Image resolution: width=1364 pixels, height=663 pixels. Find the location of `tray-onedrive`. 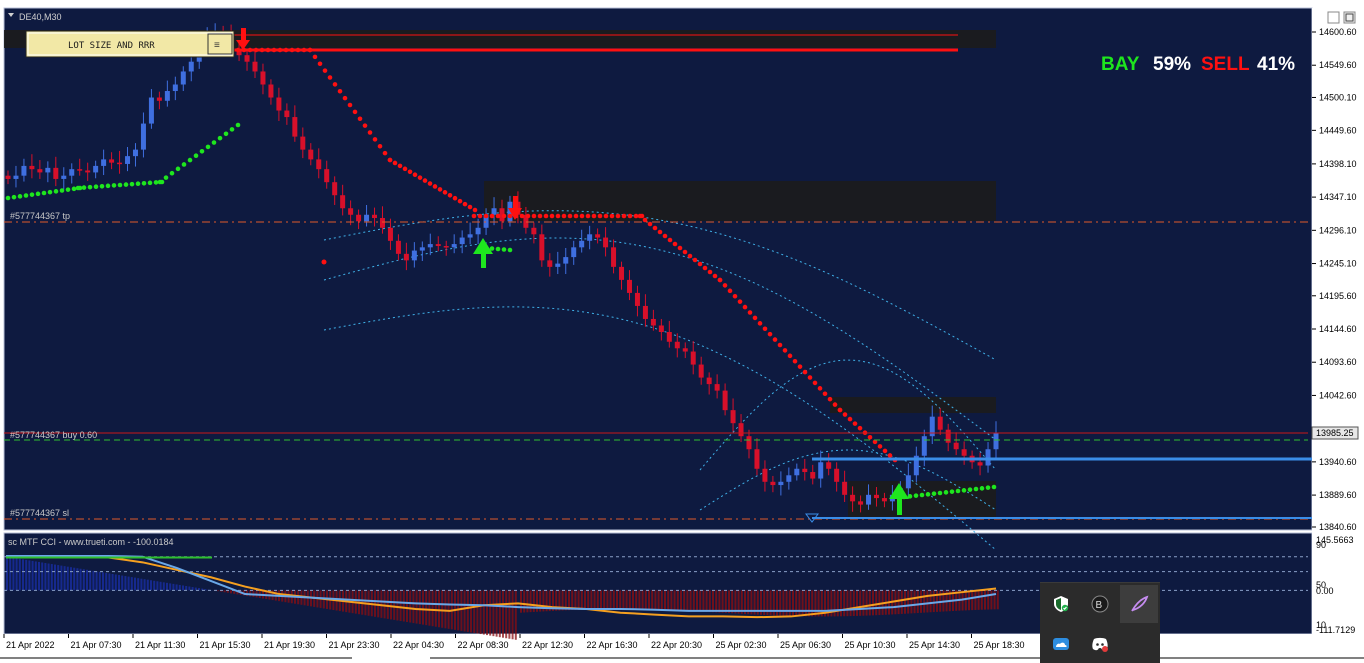

tray-onedrive is located at coordinates (1061, 644).